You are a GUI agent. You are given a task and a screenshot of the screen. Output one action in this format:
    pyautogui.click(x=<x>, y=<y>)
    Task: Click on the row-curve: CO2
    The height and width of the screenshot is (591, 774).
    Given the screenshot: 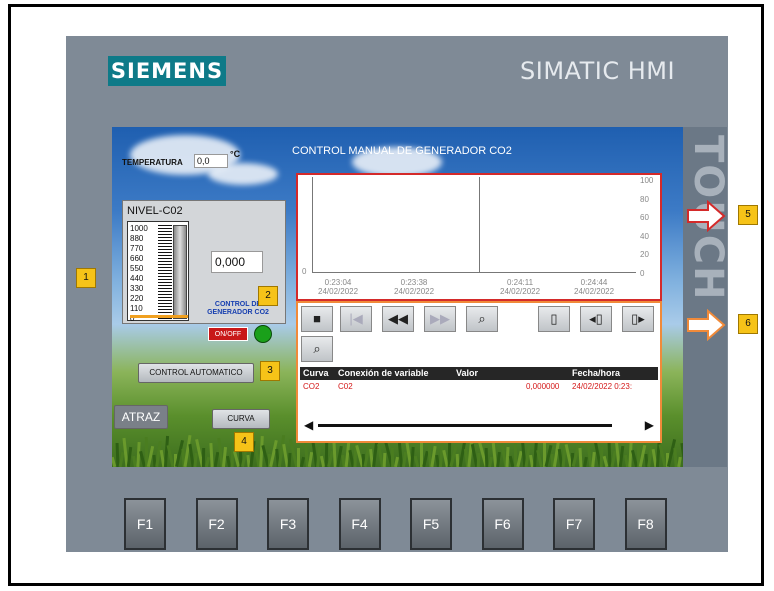 What is the action you would take?
    pyautogui.click(x=311, y=386)
    